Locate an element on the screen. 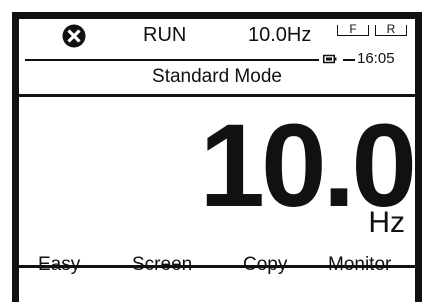 The image size is (440, 308). battery-icon is located at coordinates (330, 59).